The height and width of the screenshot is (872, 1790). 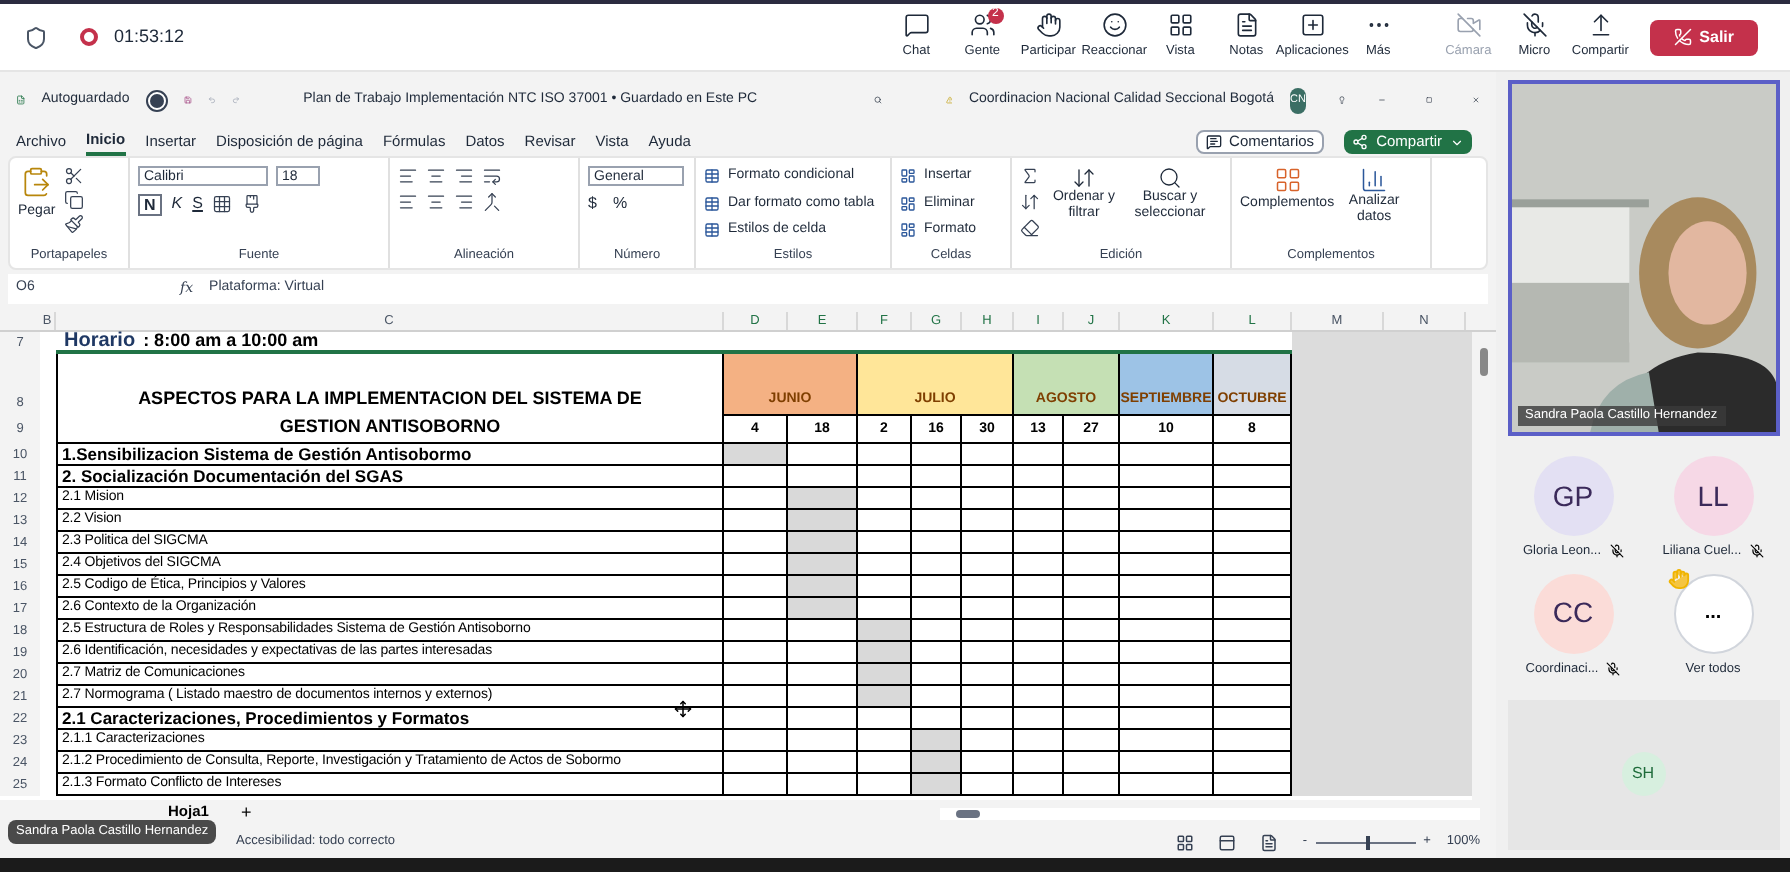 I want to click on sum-icon, so click(x=1030, y=176).